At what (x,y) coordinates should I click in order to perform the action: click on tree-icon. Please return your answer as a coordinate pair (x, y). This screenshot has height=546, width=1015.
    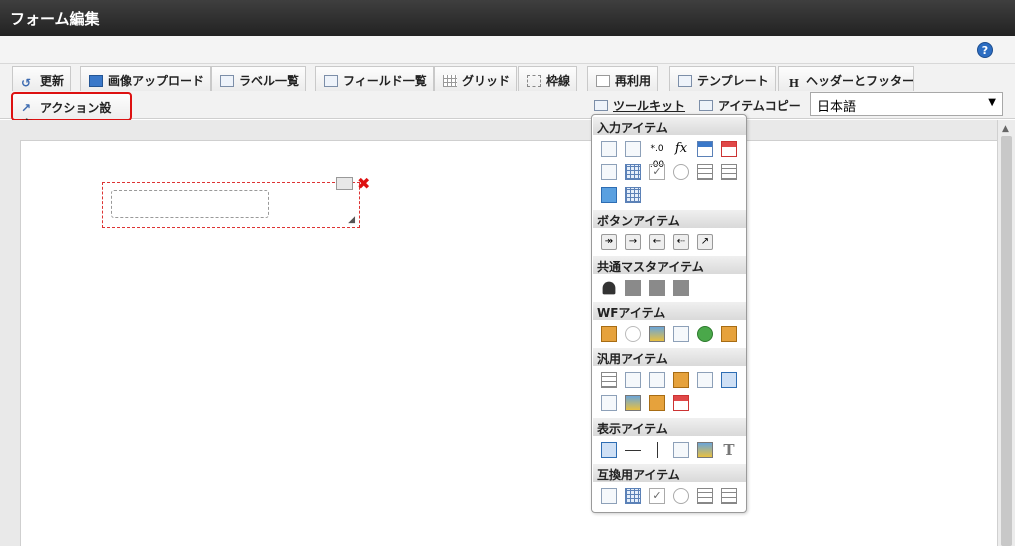
    Looking at the image, I should click on (657, 403).